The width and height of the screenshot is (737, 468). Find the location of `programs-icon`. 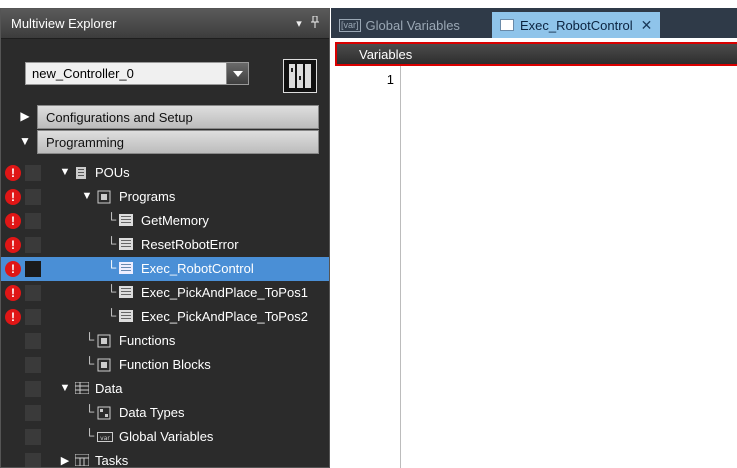

programs-icon is located at coordinates (104, 197).